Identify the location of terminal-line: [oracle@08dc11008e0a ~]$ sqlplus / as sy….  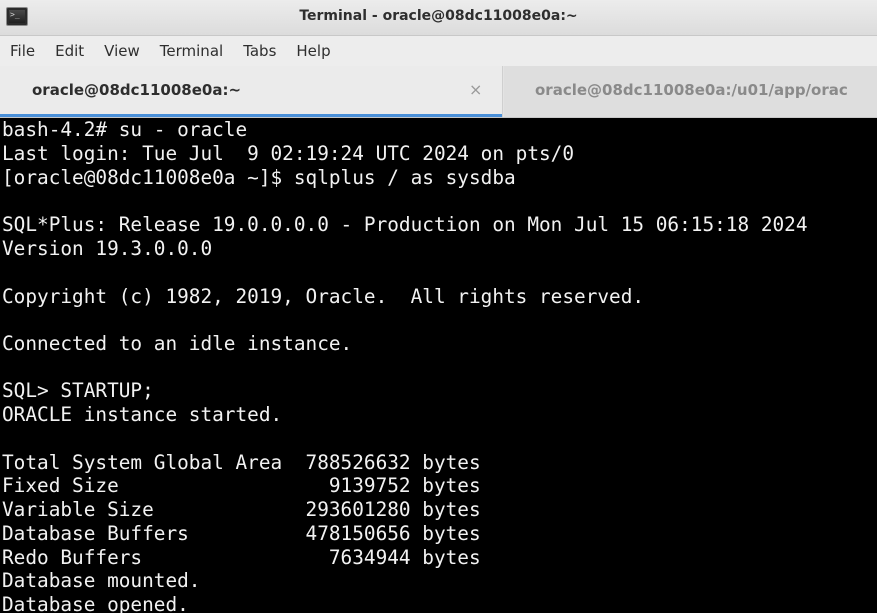
(259, 177).